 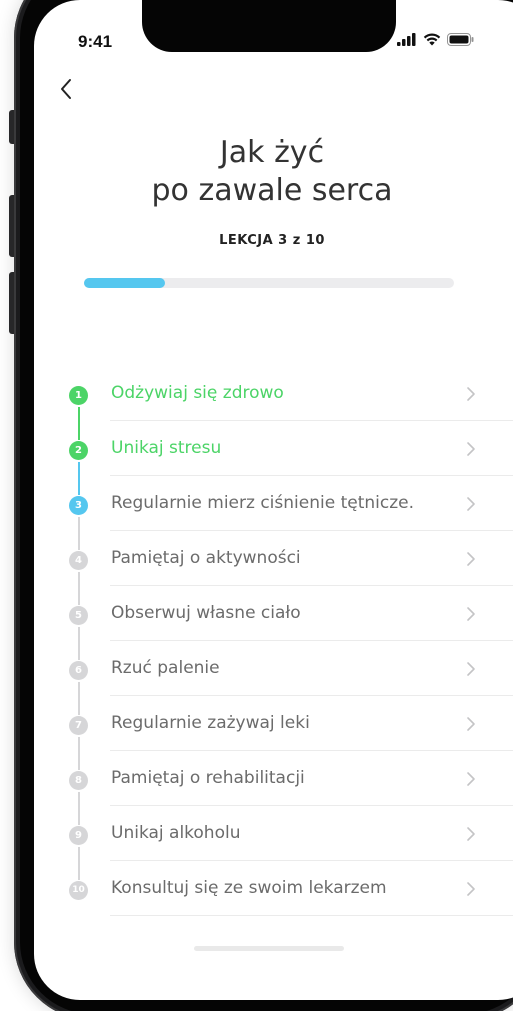 What do you see at coordinates (460, 39) in the screenshot?
I see `battery-icon` at bounding box center [460, 39].